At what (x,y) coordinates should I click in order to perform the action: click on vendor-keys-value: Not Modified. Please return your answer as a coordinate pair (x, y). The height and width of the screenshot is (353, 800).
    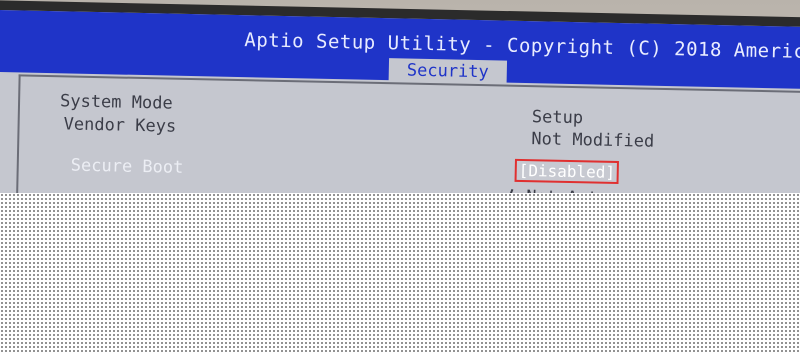
    Looking at the image, I should click on (593, 140).